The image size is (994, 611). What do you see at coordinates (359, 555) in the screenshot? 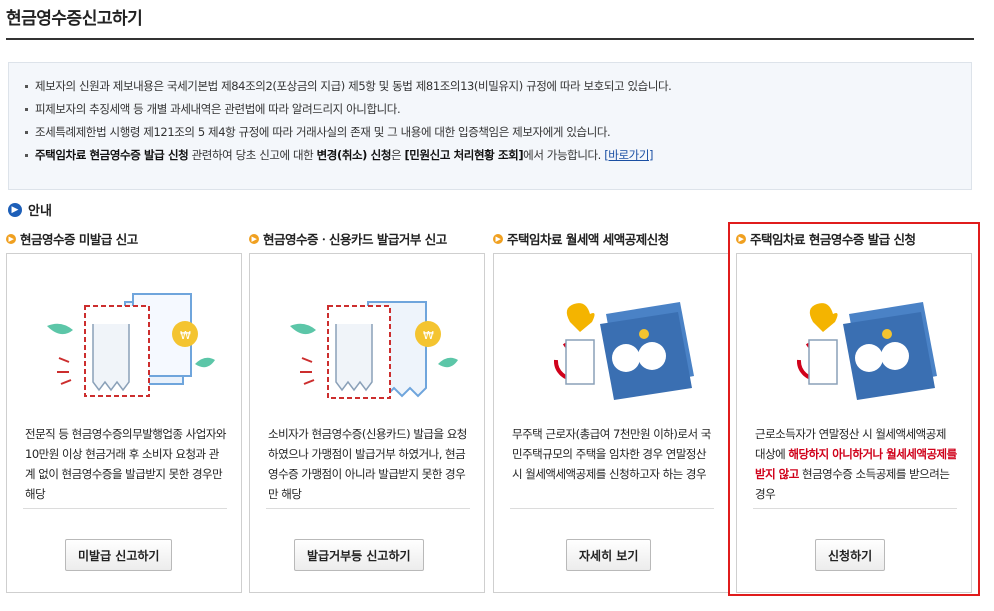
I see `refusal-report-button: 발급거부등 신고하기` at bounding box center [359, 555].